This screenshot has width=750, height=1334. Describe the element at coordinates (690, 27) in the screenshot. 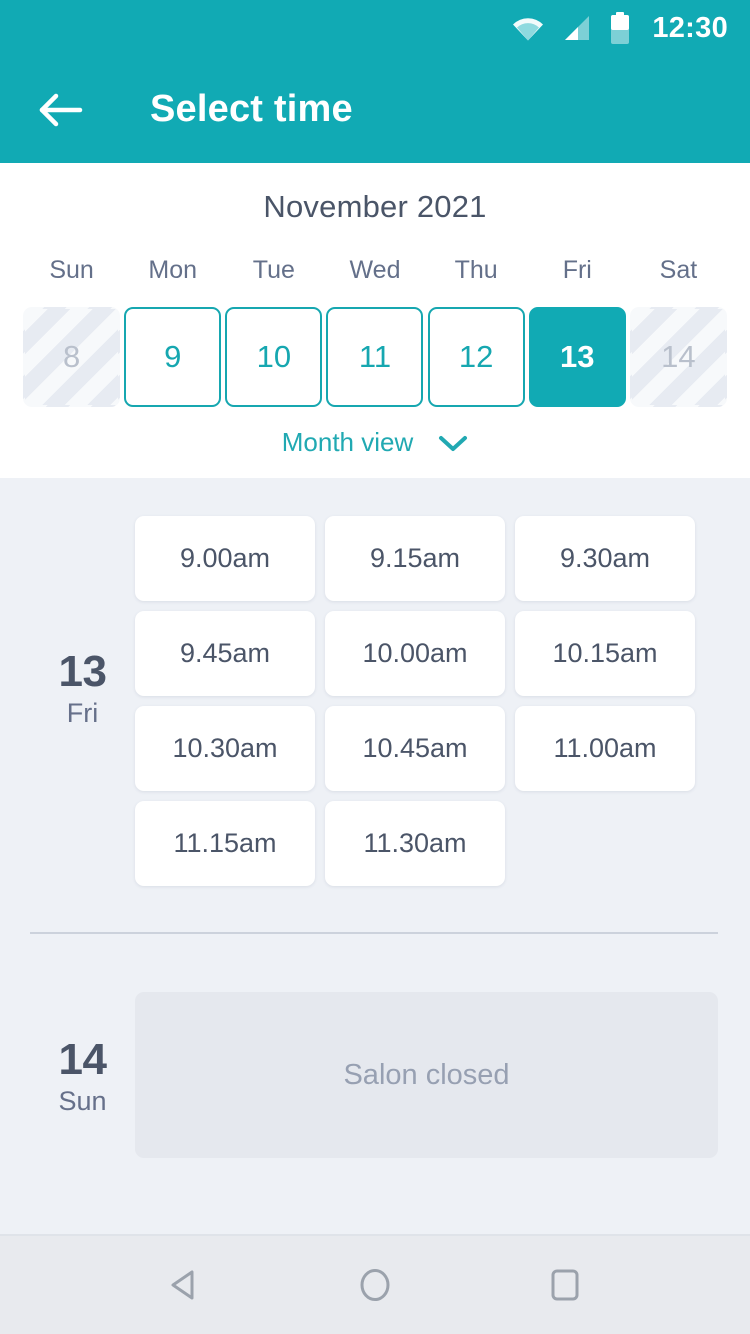

I see `status-bar-clock: 12:30` at that location.